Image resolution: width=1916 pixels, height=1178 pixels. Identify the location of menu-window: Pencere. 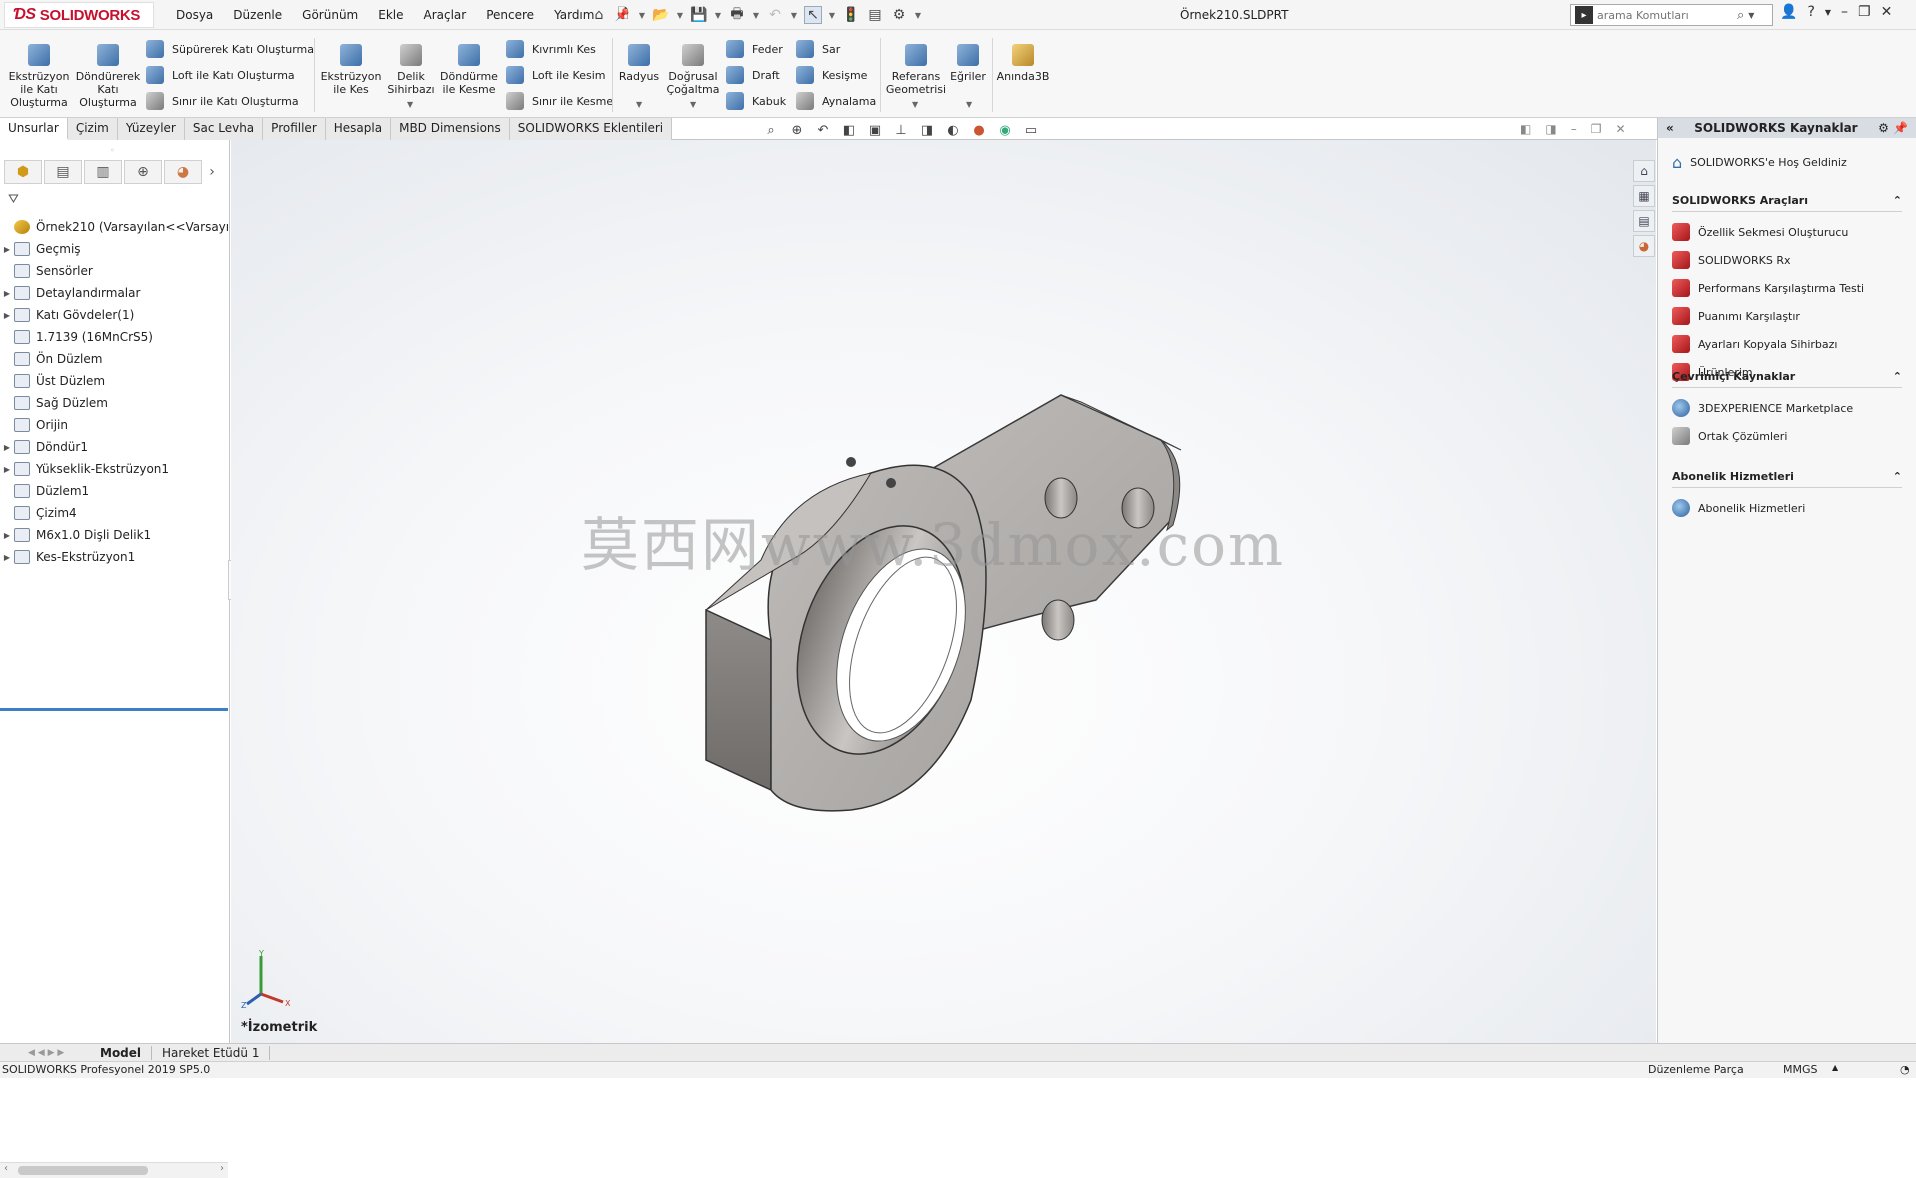
(510, 15).